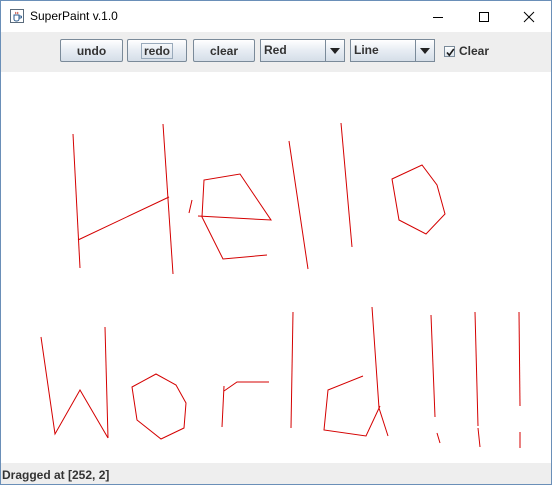 The image size is (552, 485). I want to click on close-button, so click(528, 16).